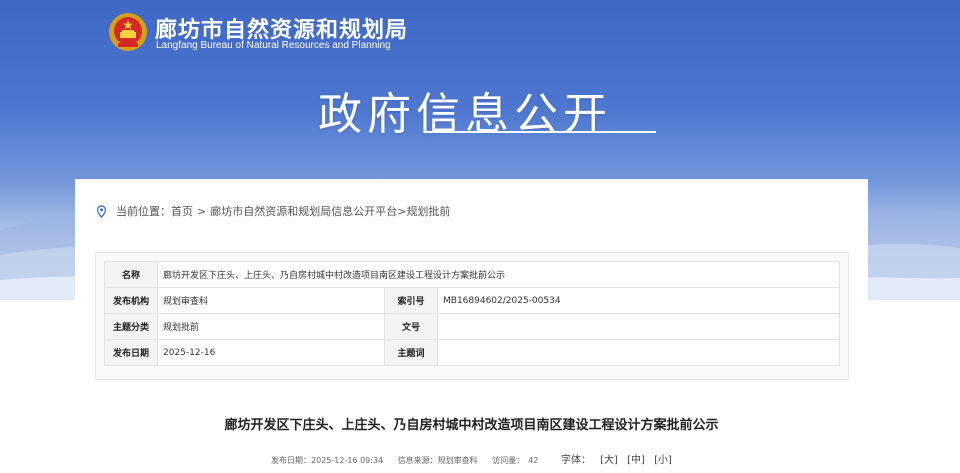 This screenshot has width=960, height=473. What do you see at coordinates (303, 211) in the screenshot?
I see `breadcrumb-platform-link: 廊坊市自然资源和规划局信息公开平台` at bounding box center [303, 211].